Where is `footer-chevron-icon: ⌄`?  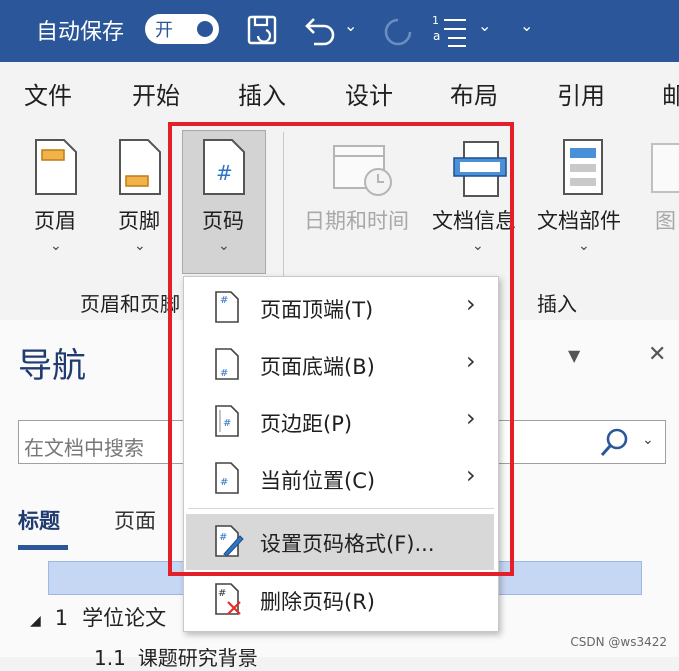
footer-chevron-icon: ⌄ is located at coordinates (140, 246).